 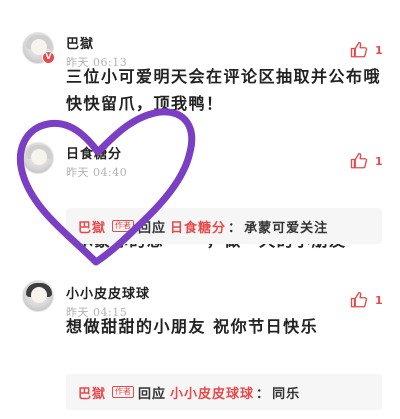 What do you see at coordinates (198, 226) in the screenshot?
I see `reply-target: 日食糖分` at bounding box center [198, 226].